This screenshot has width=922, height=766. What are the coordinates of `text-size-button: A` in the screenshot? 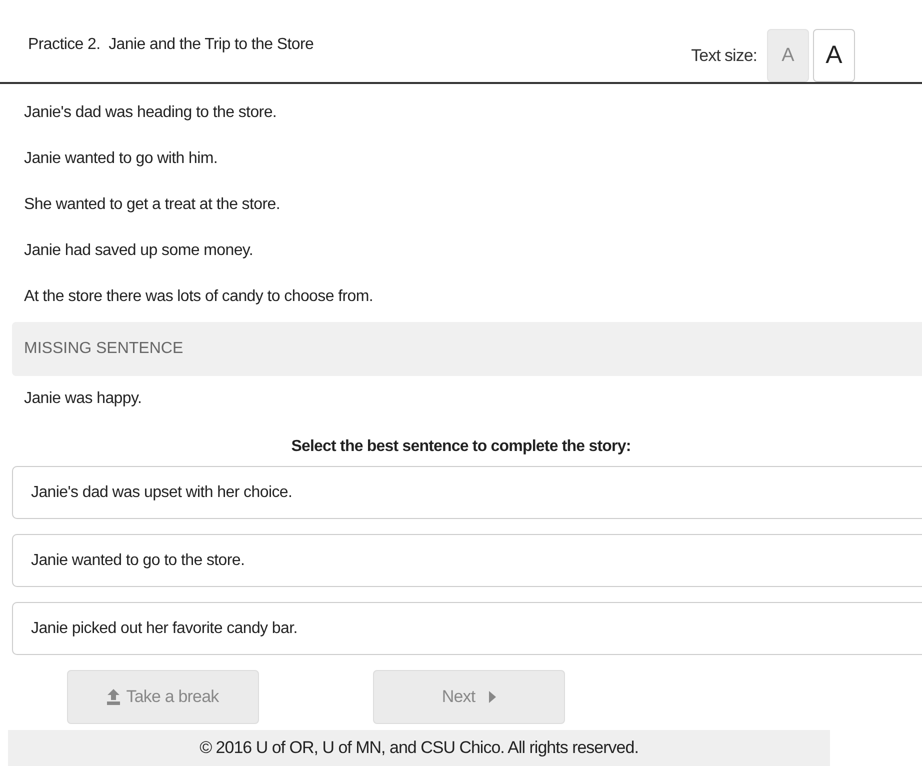 It's located at (834, 55).